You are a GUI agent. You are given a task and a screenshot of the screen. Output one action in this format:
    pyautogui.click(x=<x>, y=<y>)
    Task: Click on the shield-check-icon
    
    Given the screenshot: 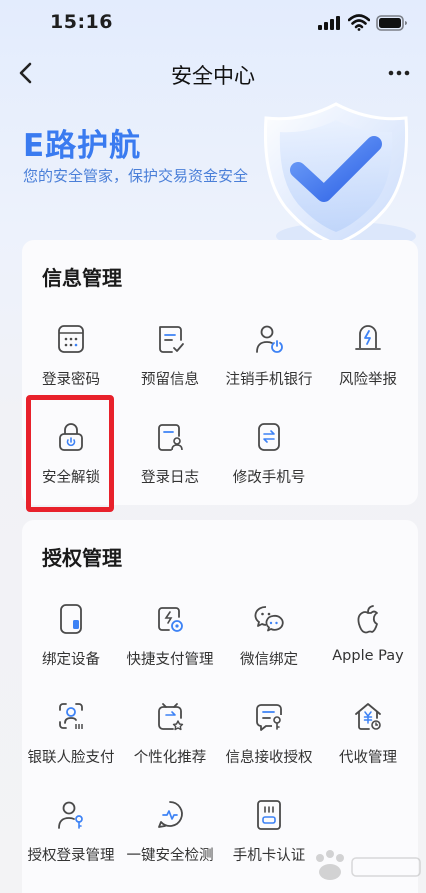 What is the action you would take?
    pyautogui.click(x=339, y=176)
    